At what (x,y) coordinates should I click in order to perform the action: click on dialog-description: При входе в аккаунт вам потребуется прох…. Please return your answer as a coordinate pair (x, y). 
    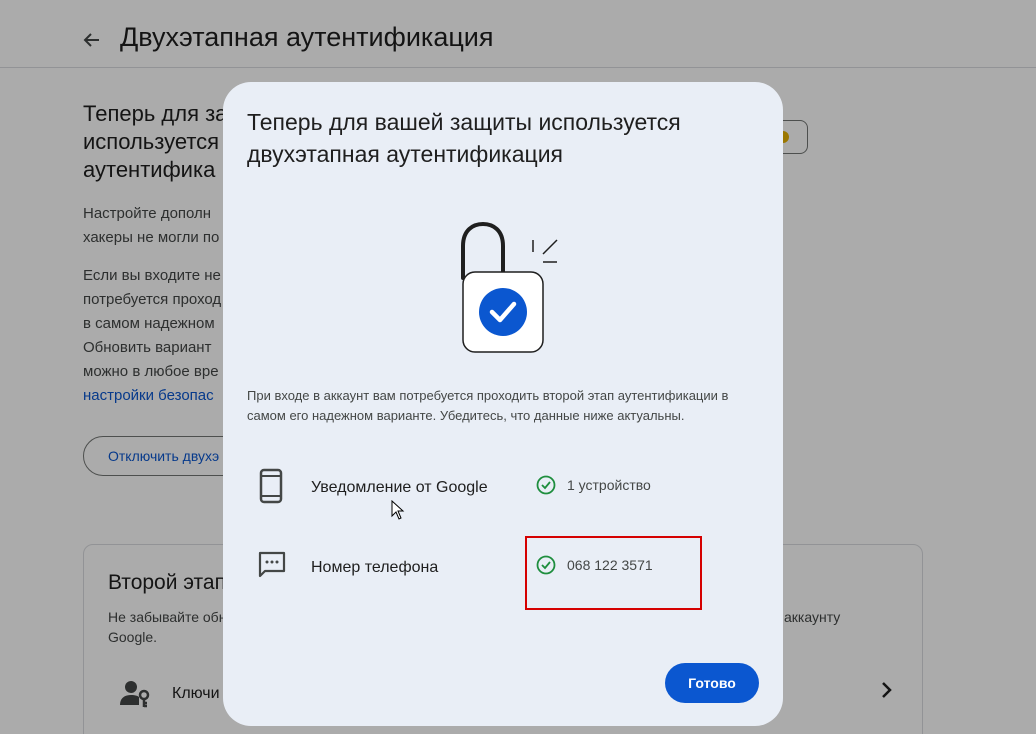
    Looking at the image, I should click on (488, 405).